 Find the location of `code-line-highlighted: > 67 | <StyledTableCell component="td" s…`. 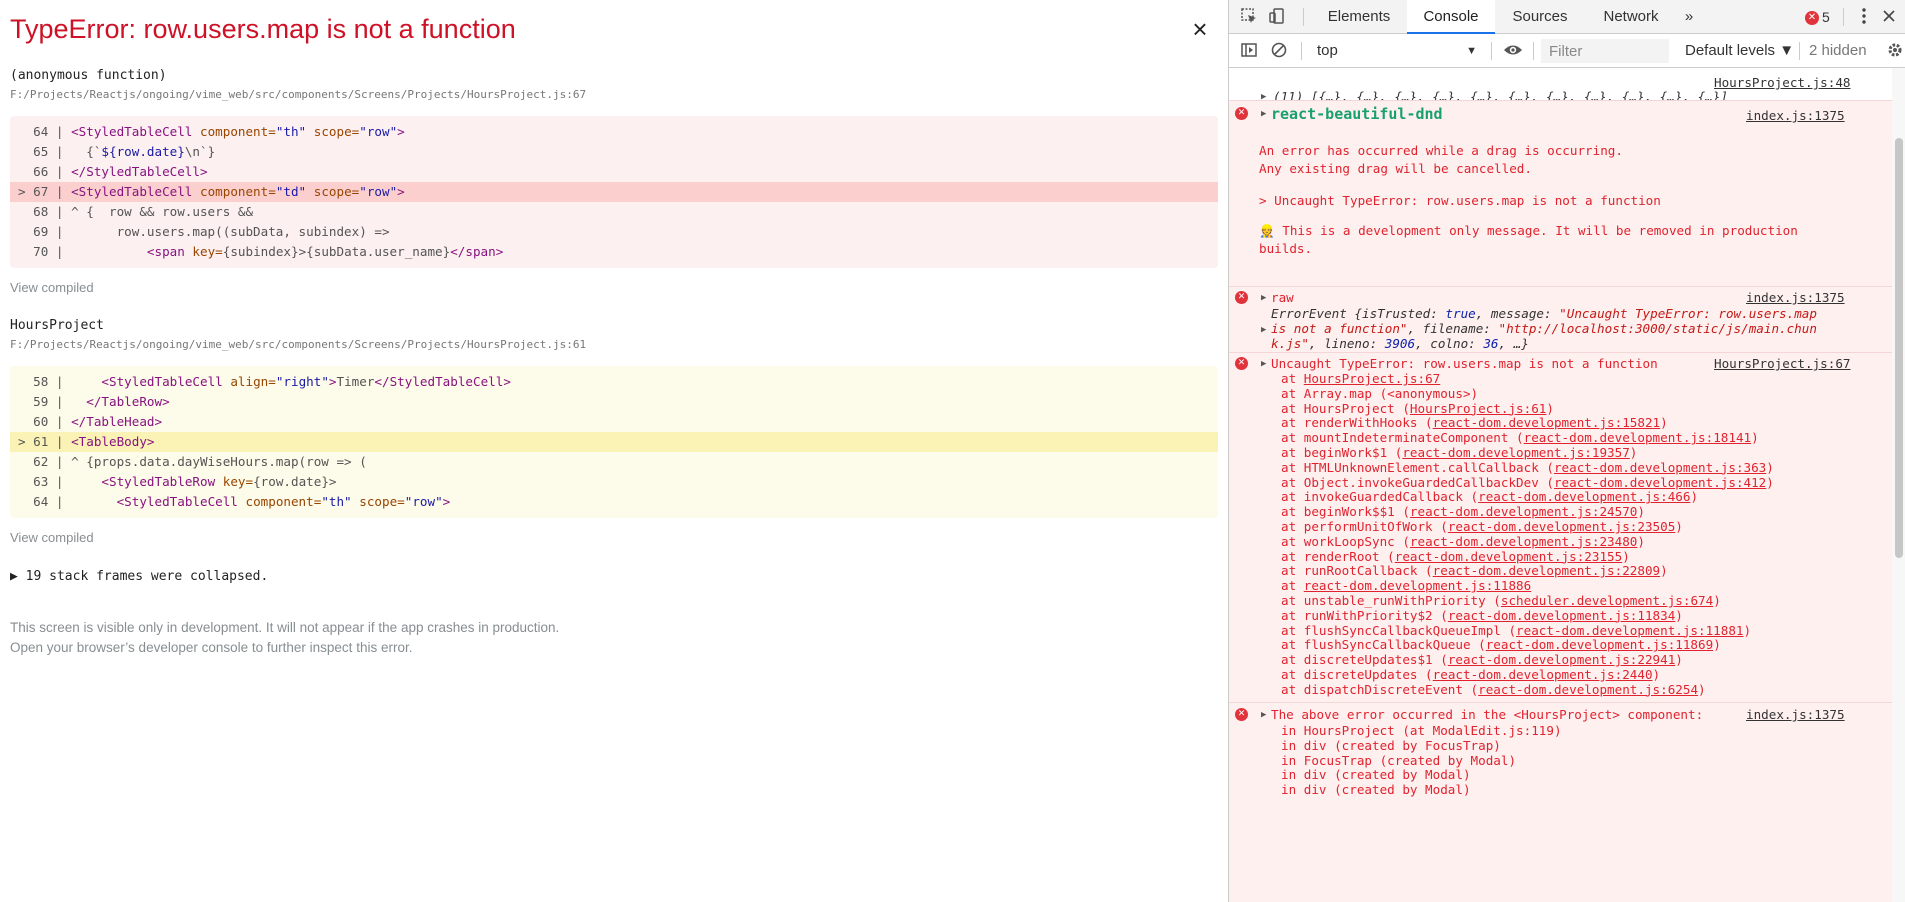

code-line-highlighted: > 67 | <StyledTableCell component="td" s… is located at coordinates (614, 192).